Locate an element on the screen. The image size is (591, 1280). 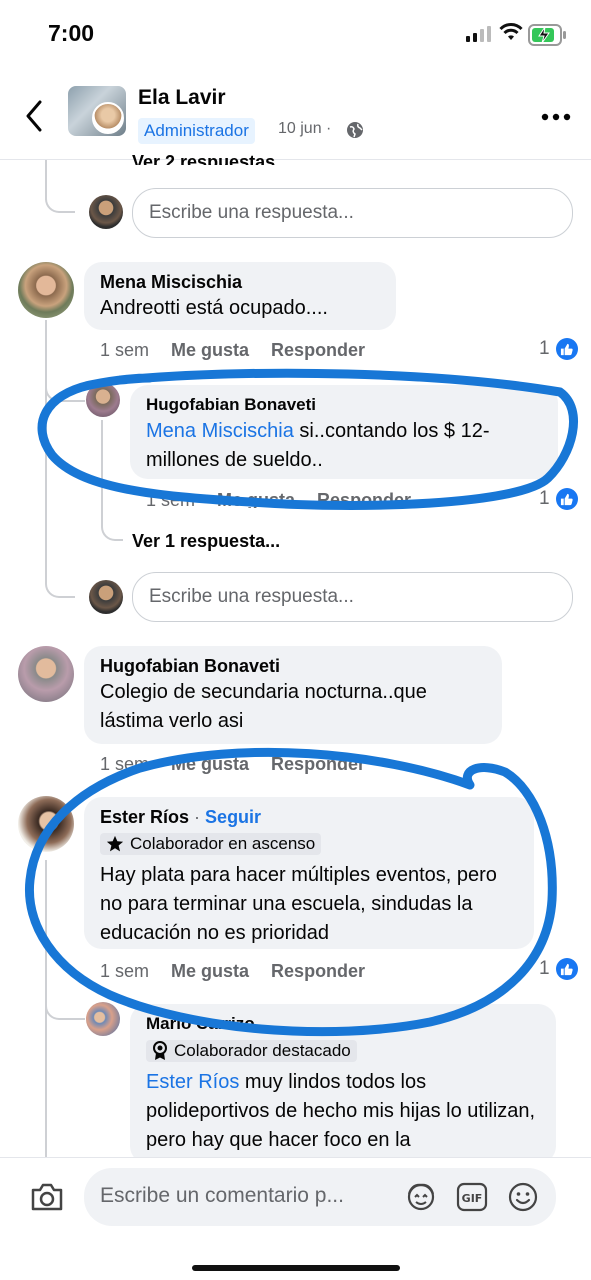
contributor-badge: Colaborador destacado is located at coordinates (251, 1051).